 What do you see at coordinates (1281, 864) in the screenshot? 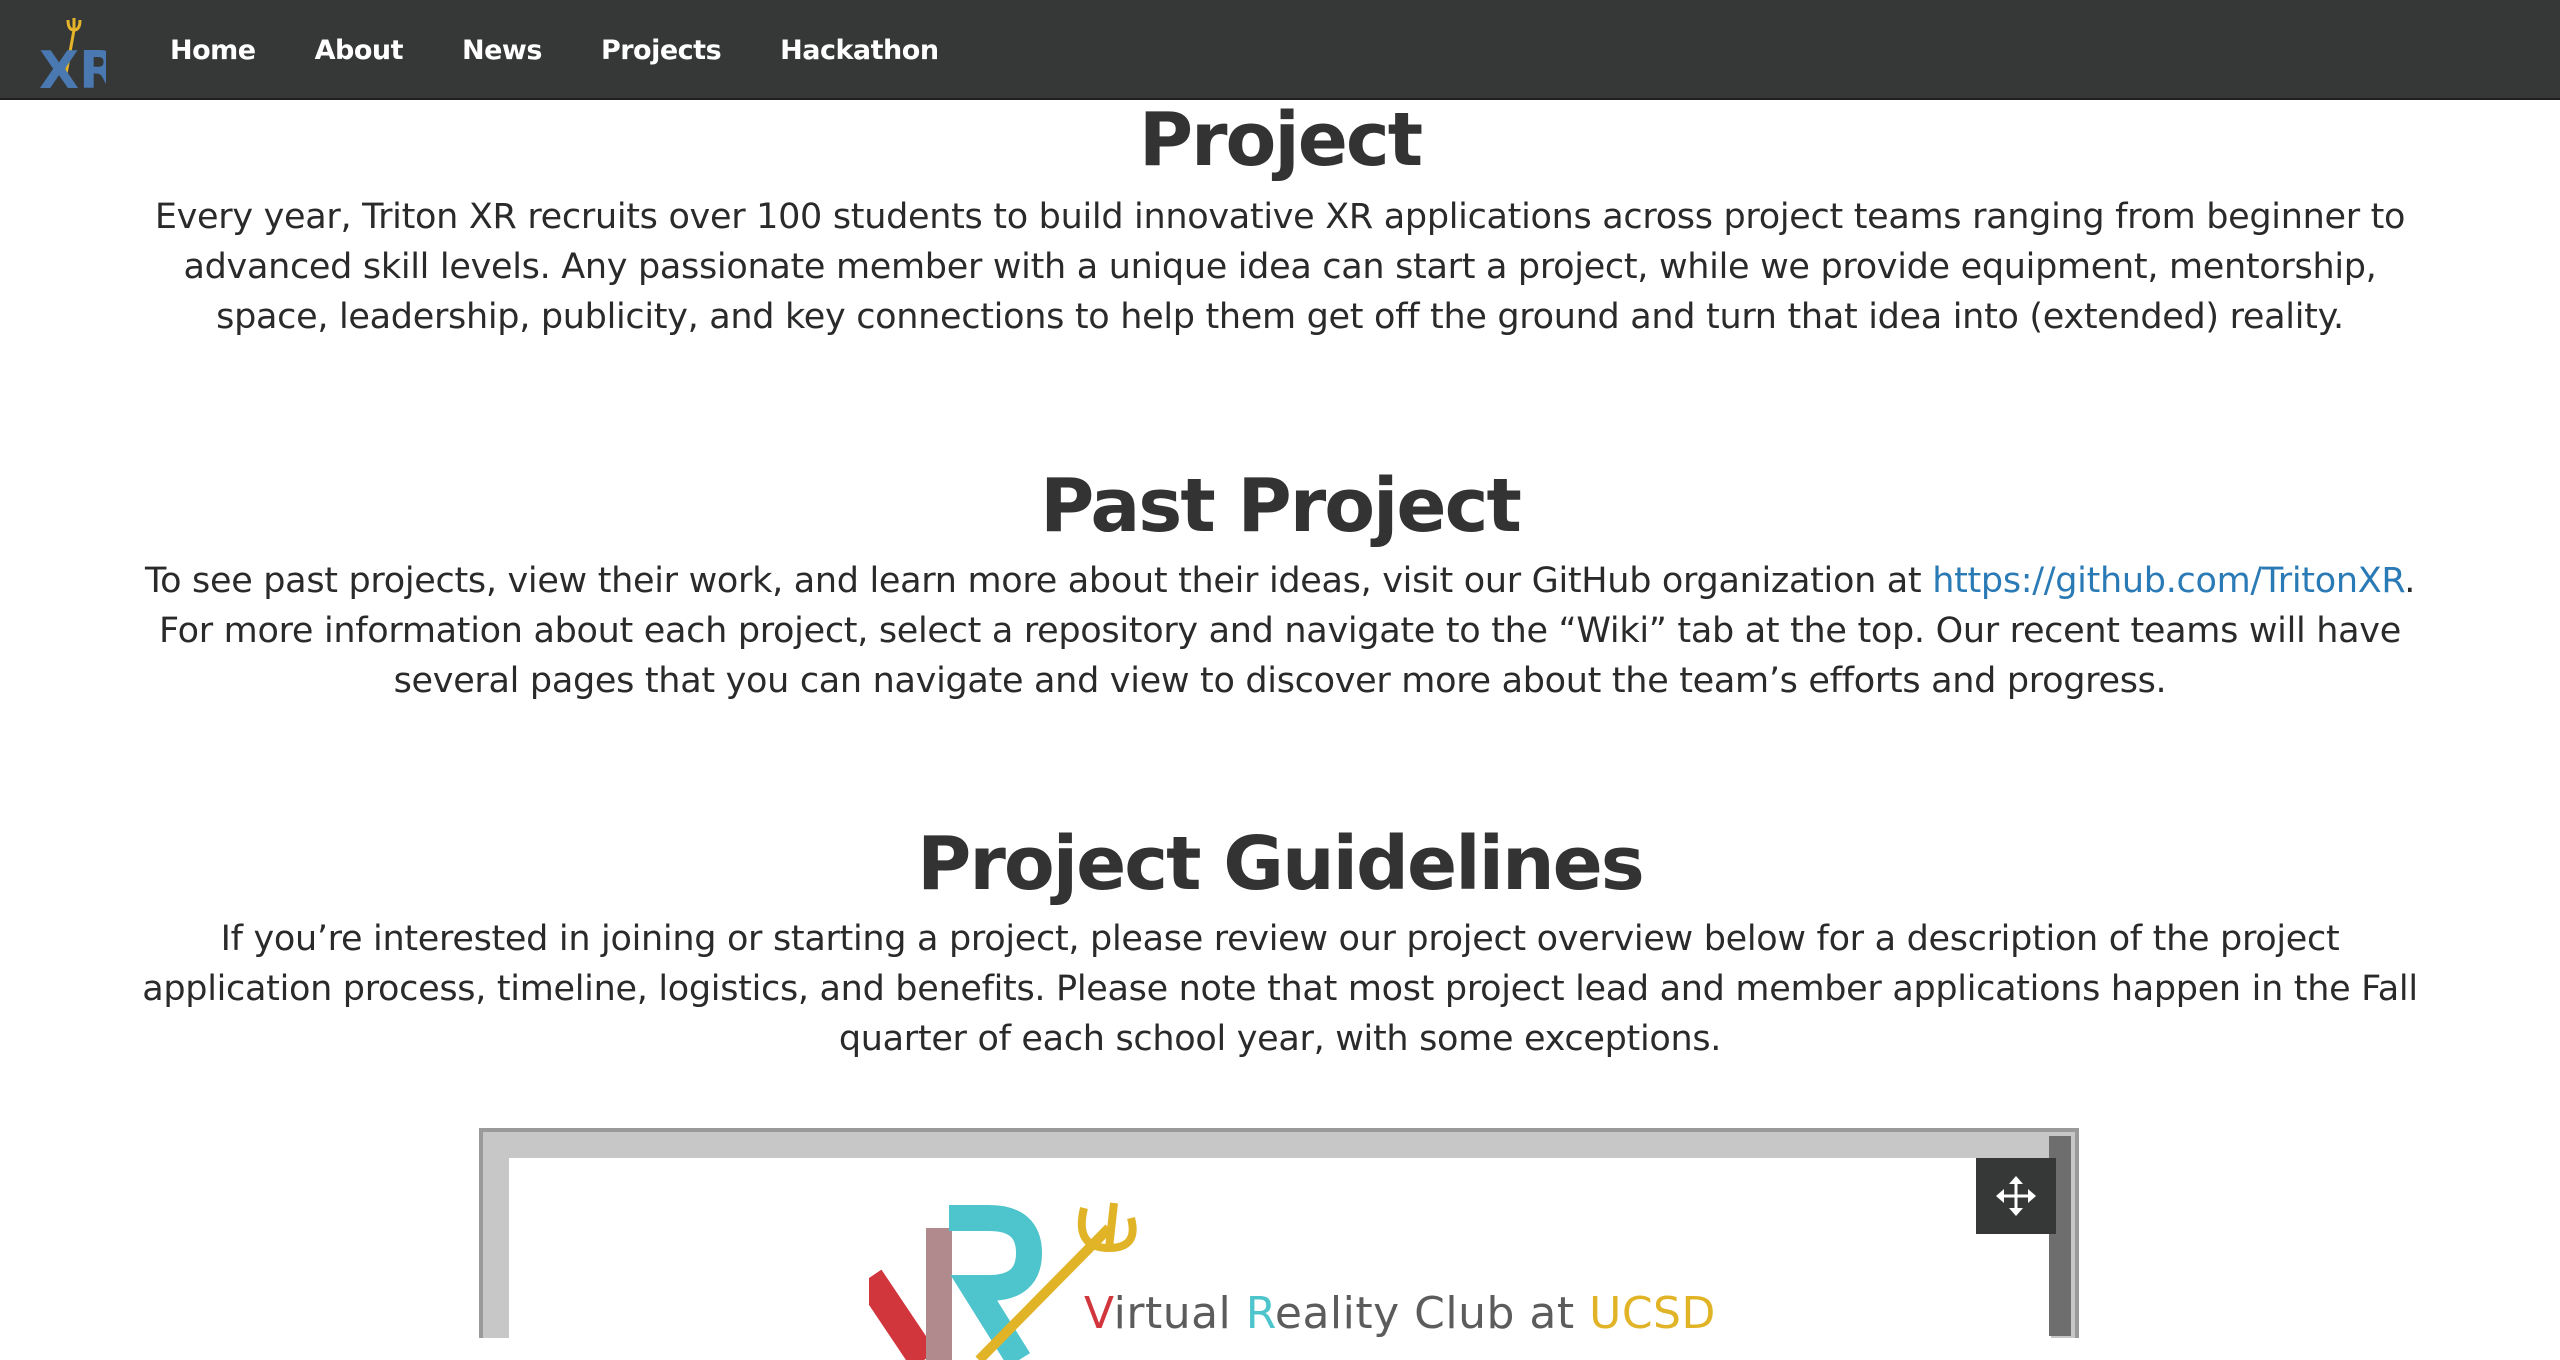
I see `guidelines-heading: Project Guidelines` at bounding box center [1281, 864].